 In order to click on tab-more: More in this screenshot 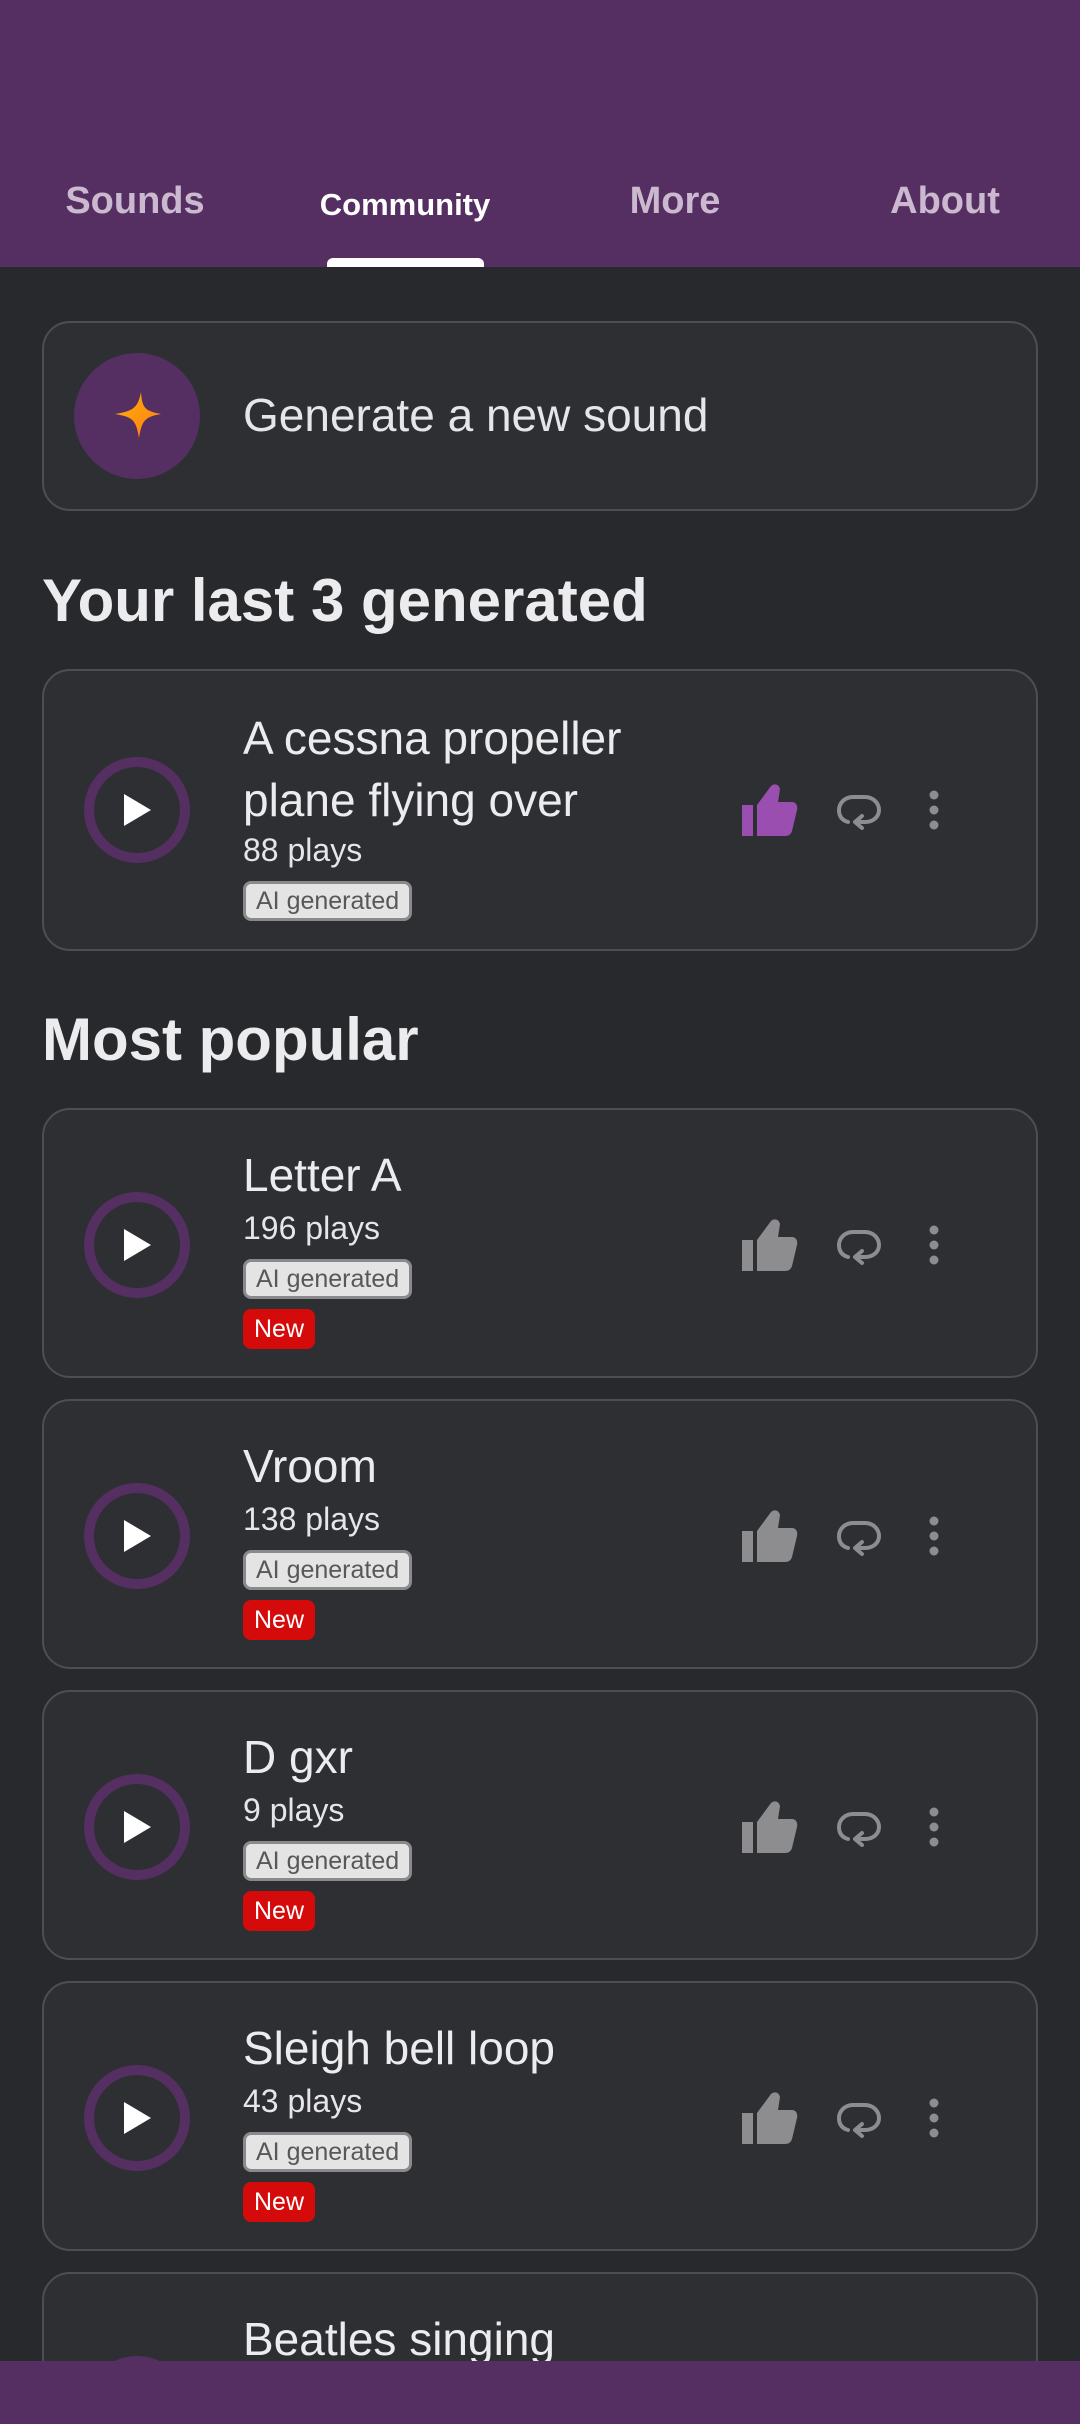, I will do `click(675, 213)`.